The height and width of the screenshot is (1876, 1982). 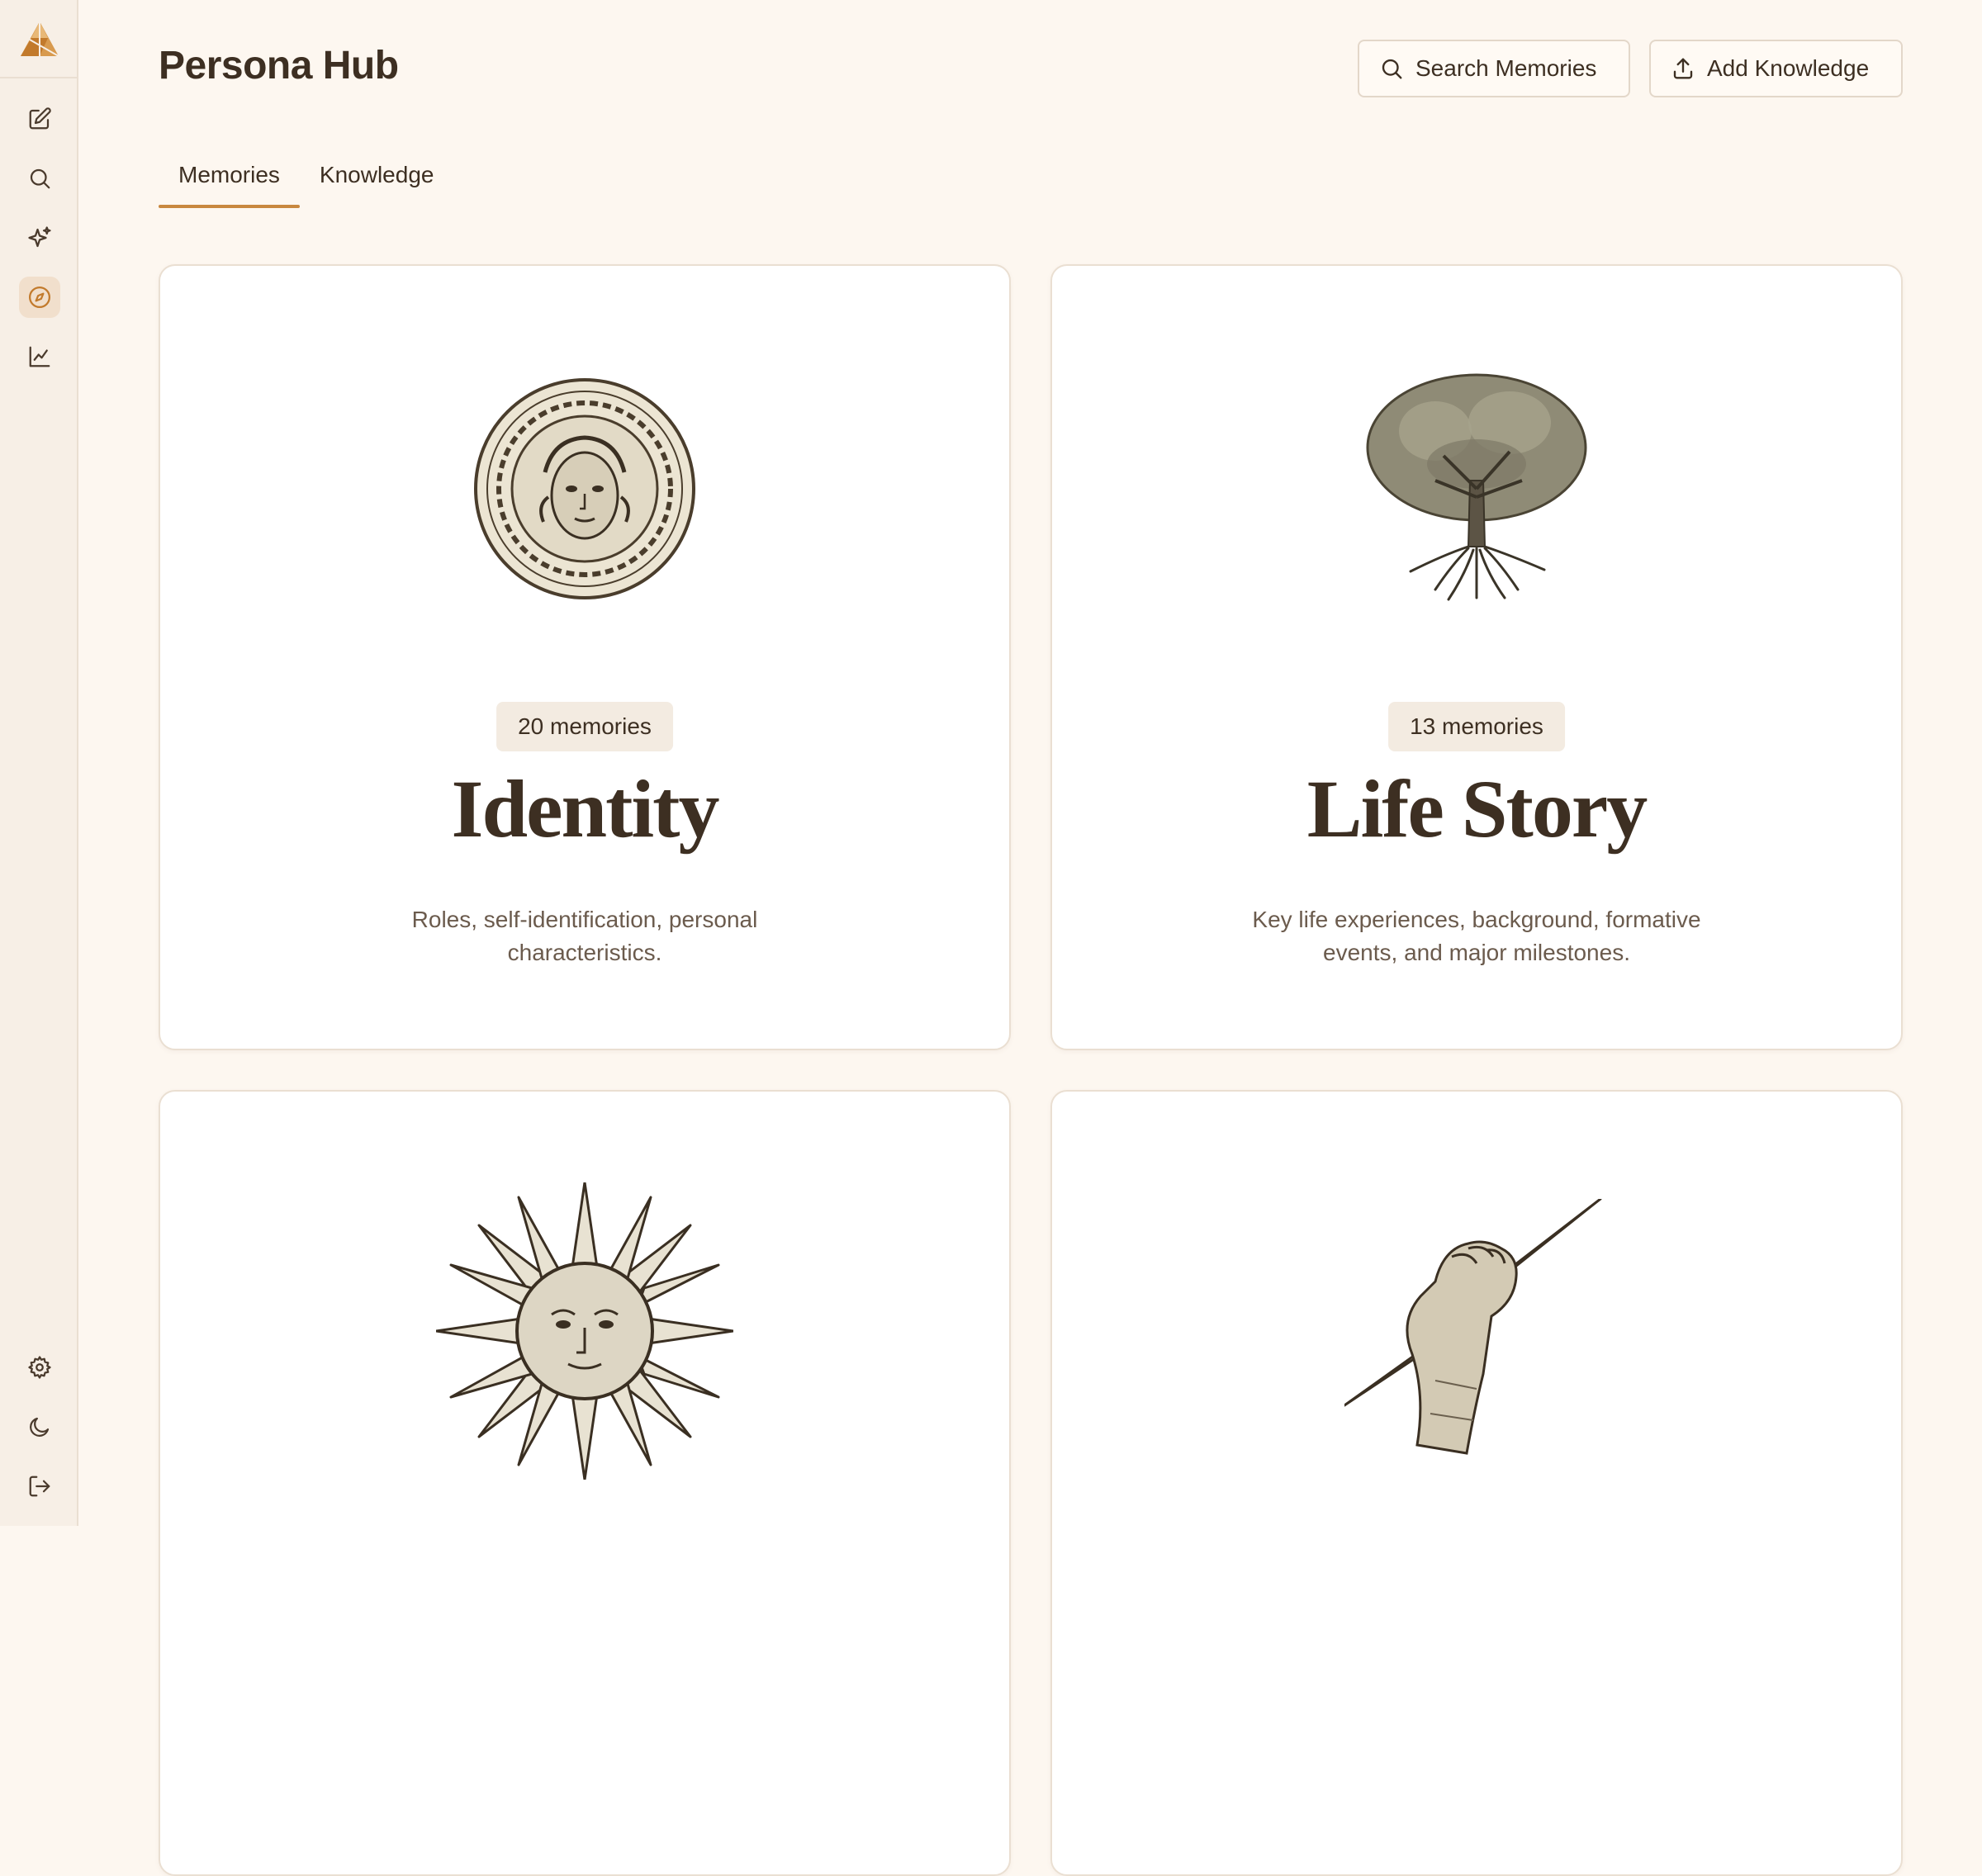 What do you see at coordinates (1473, 1327) in the screenshot?
I see `fist-lightning-icon` at bounding box center [1473, 1327].